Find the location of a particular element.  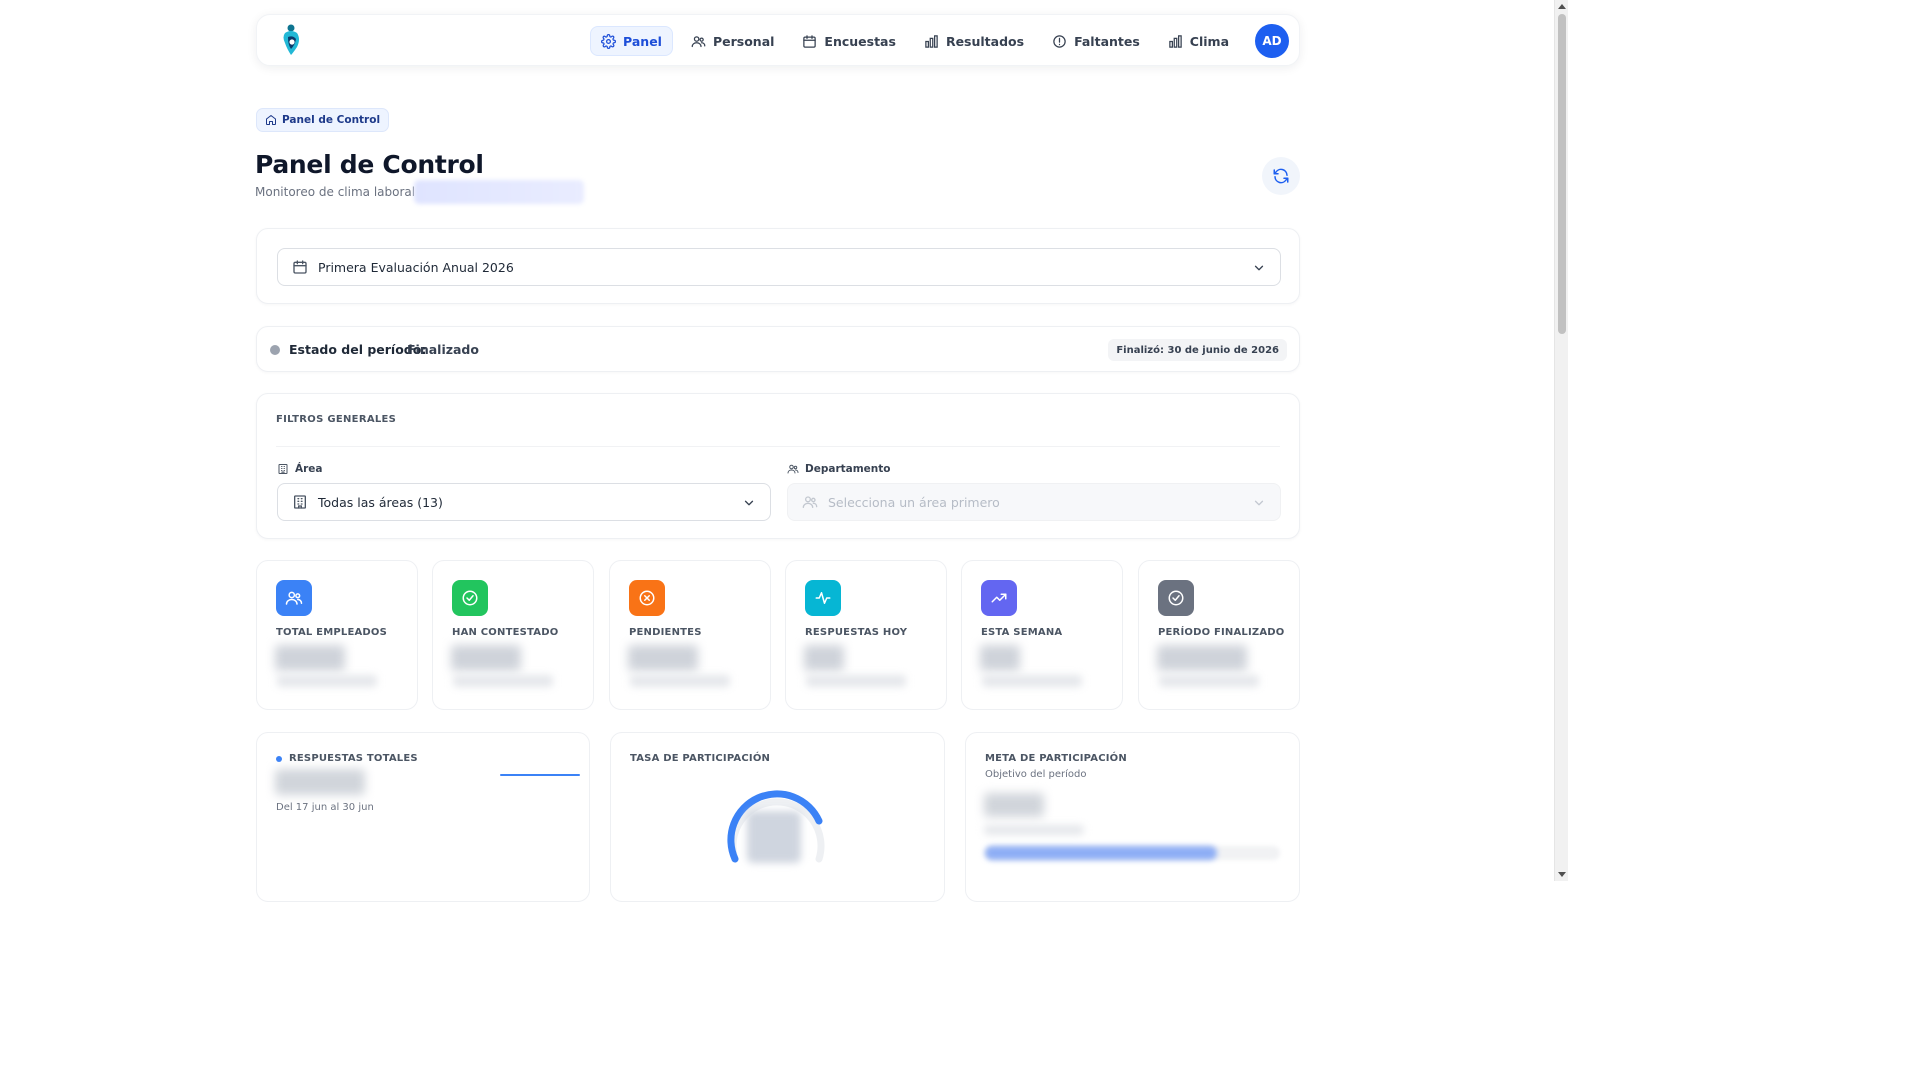

department-label: Departamento is located at coordinates (839, 469).